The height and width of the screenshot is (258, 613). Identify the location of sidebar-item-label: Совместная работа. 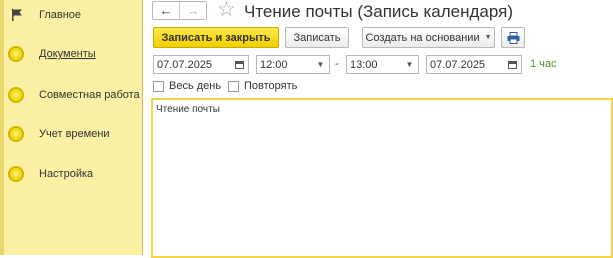
(89, 95).